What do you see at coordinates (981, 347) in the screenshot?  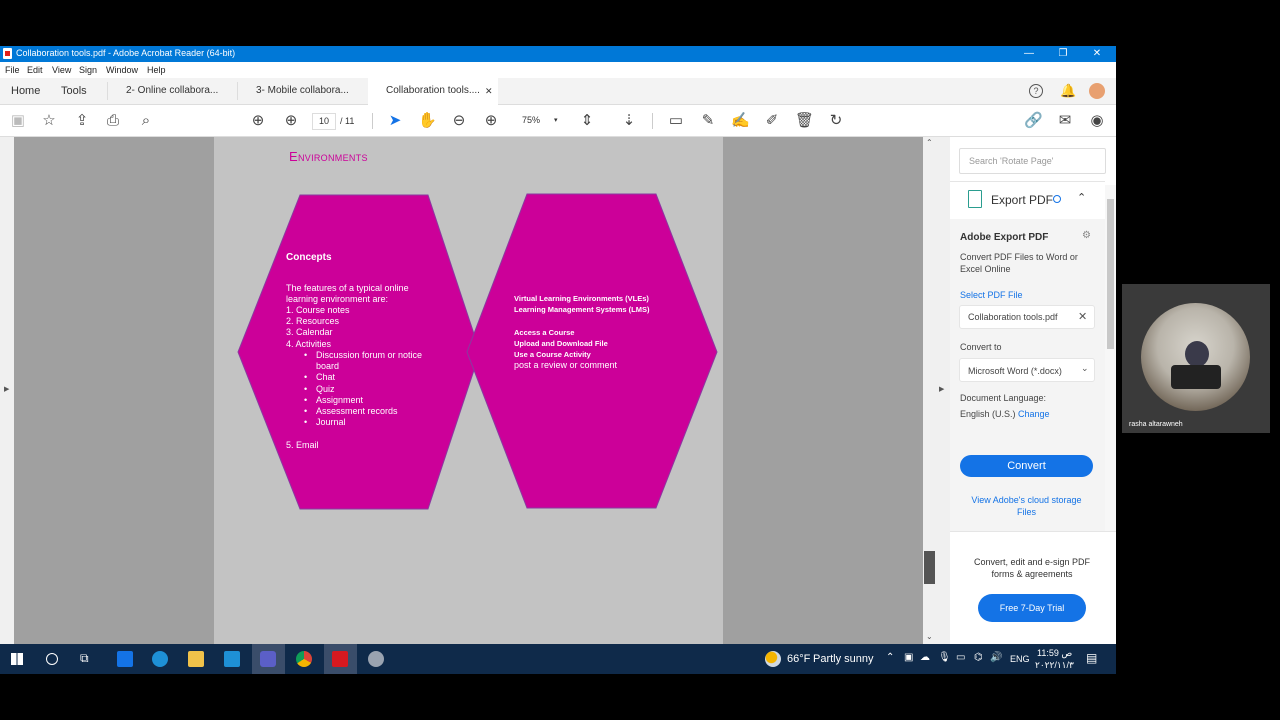 I see `convert-to-label: Convert to` at bounding box center [981, 347].